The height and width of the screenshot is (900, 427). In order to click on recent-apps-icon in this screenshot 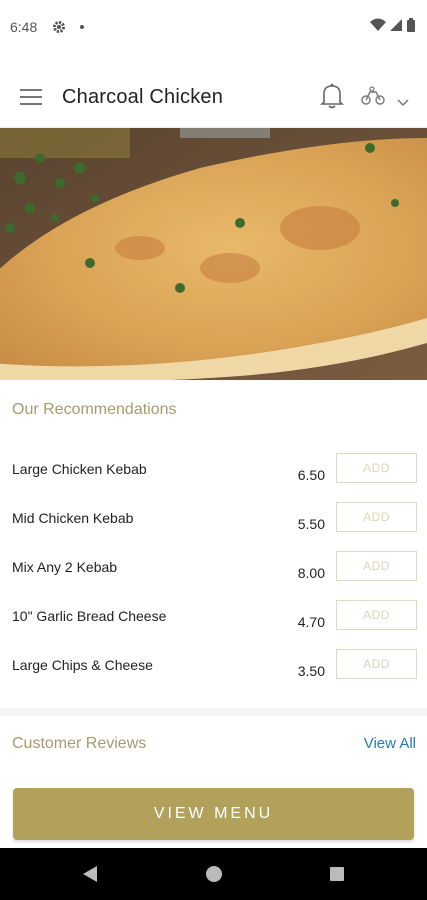, I will do `click(337, 874)`.